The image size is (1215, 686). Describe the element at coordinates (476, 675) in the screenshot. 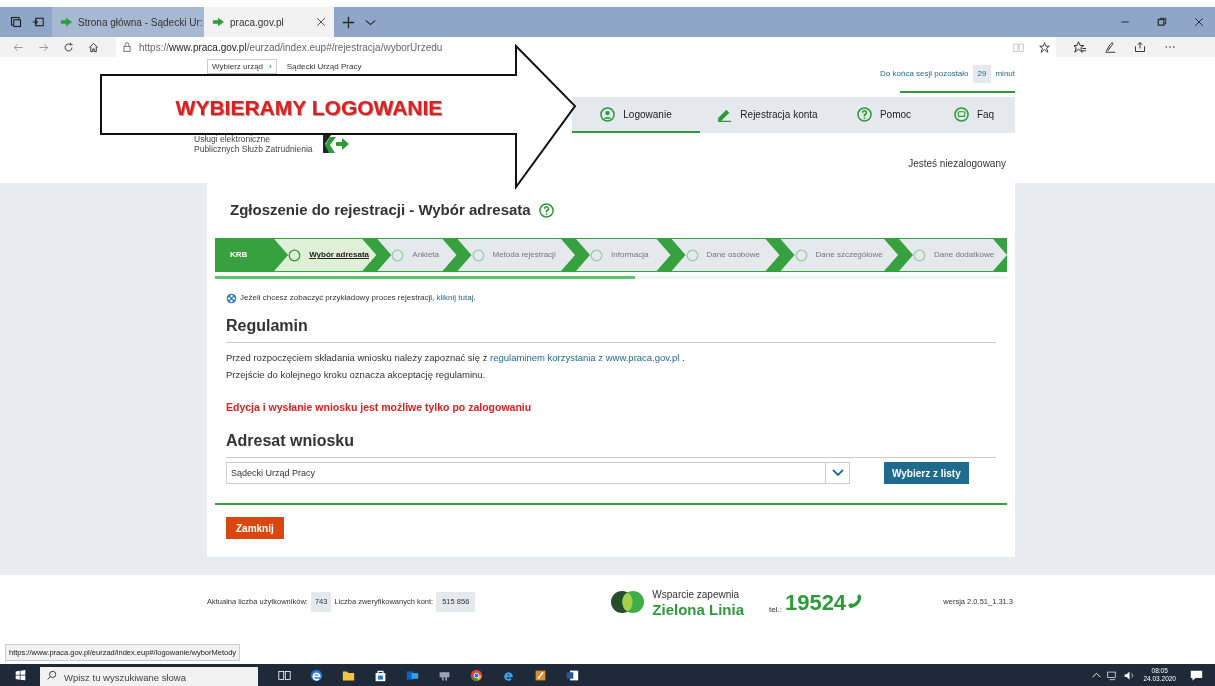

I see `chrome-icon` at that location.